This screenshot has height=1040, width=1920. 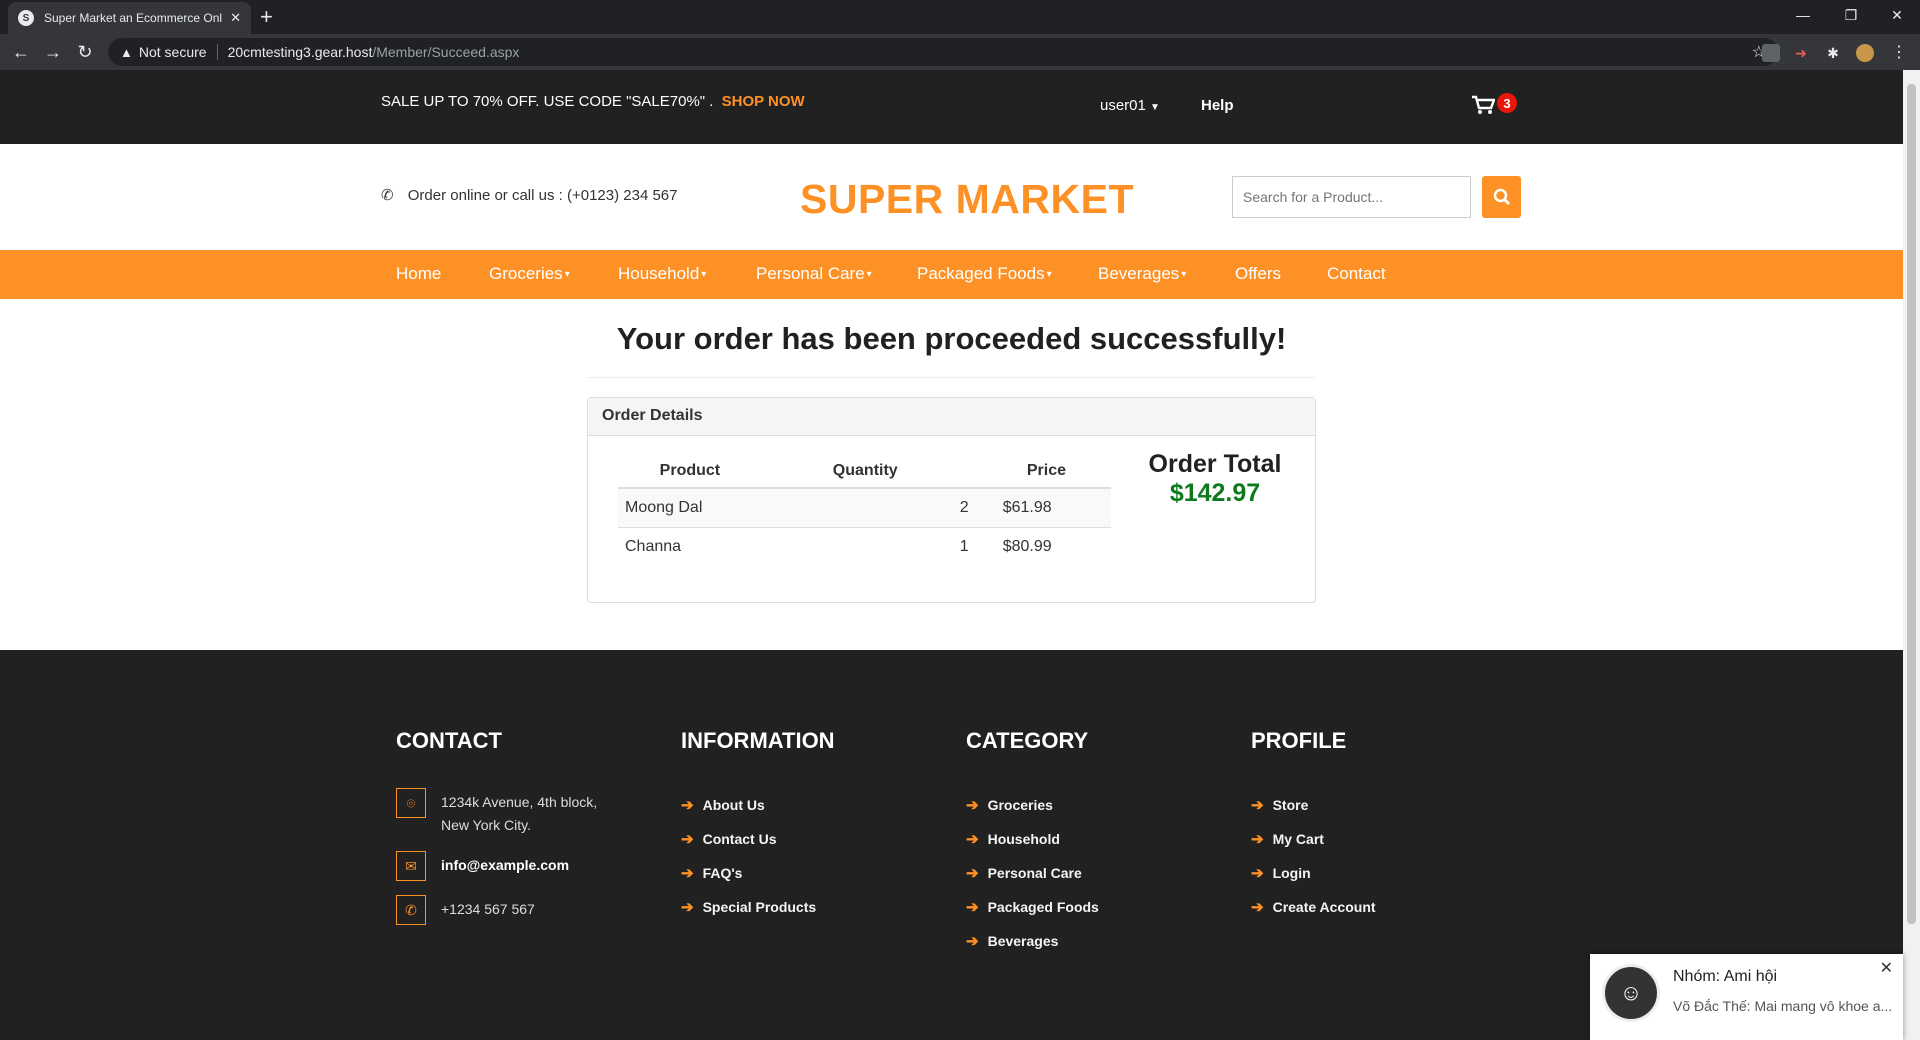 I want to click on footer-link-label: Special Products, so click(x=759, y=907).